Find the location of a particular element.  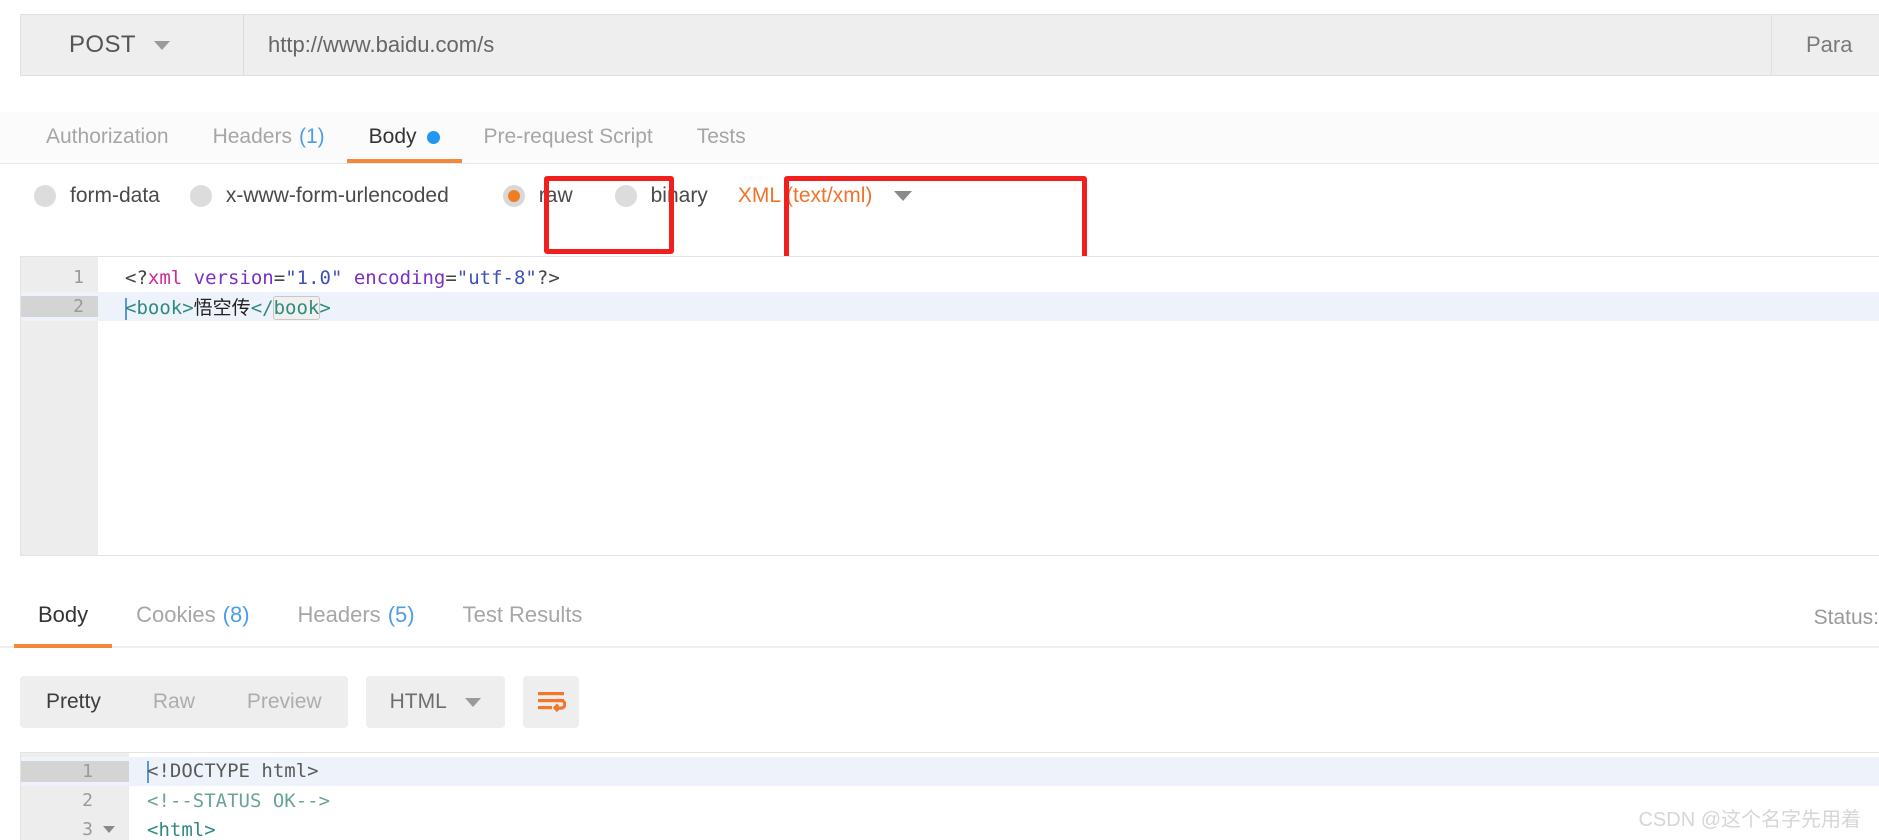

code-token: <!DOCTYPE html> is located at coordinates (233, 771).